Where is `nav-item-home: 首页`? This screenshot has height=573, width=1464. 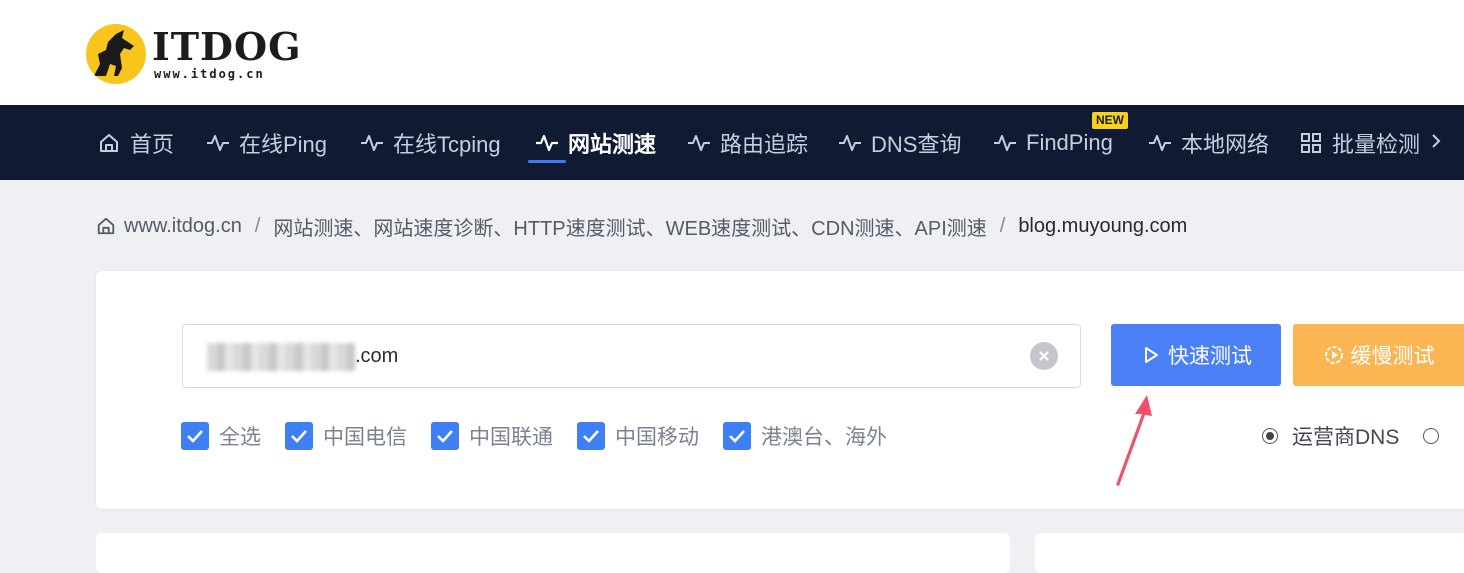
nav-item-home: 首页 is located at coordinates (135, 142).